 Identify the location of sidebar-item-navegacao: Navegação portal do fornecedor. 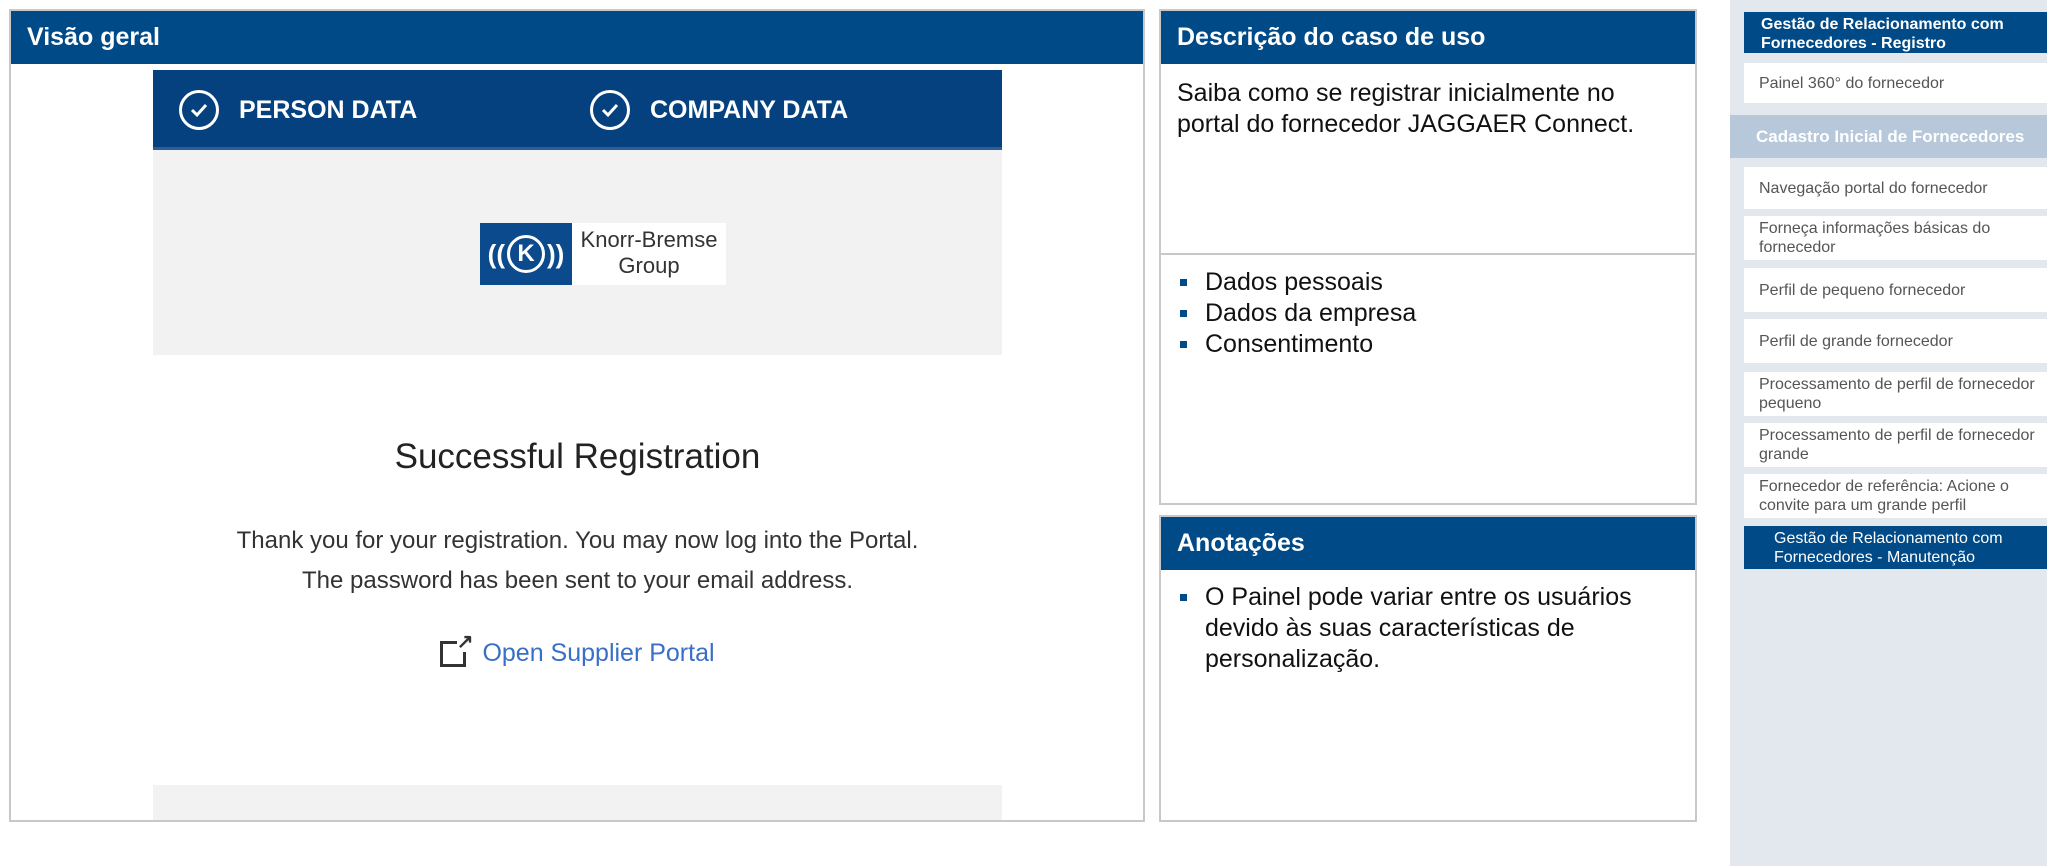
(1895, 188).